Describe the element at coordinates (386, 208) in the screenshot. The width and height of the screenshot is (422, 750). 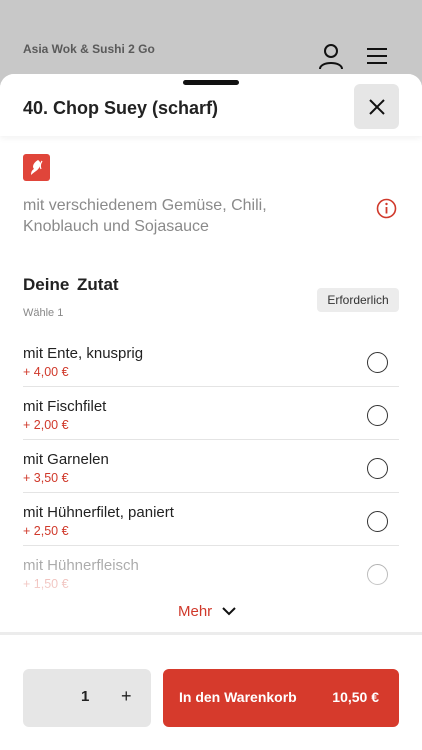
I see `info-icon` at that location.